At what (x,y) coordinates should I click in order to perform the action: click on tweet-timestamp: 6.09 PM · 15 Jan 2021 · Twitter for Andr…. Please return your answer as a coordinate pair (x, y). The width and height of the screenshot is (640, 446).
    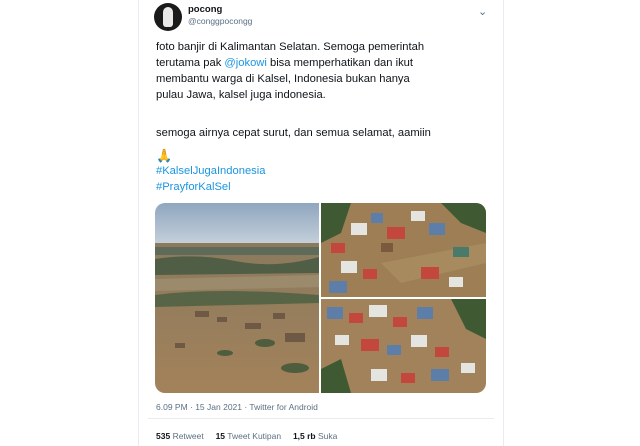
    Looking at the image, I should click on (237, 407).